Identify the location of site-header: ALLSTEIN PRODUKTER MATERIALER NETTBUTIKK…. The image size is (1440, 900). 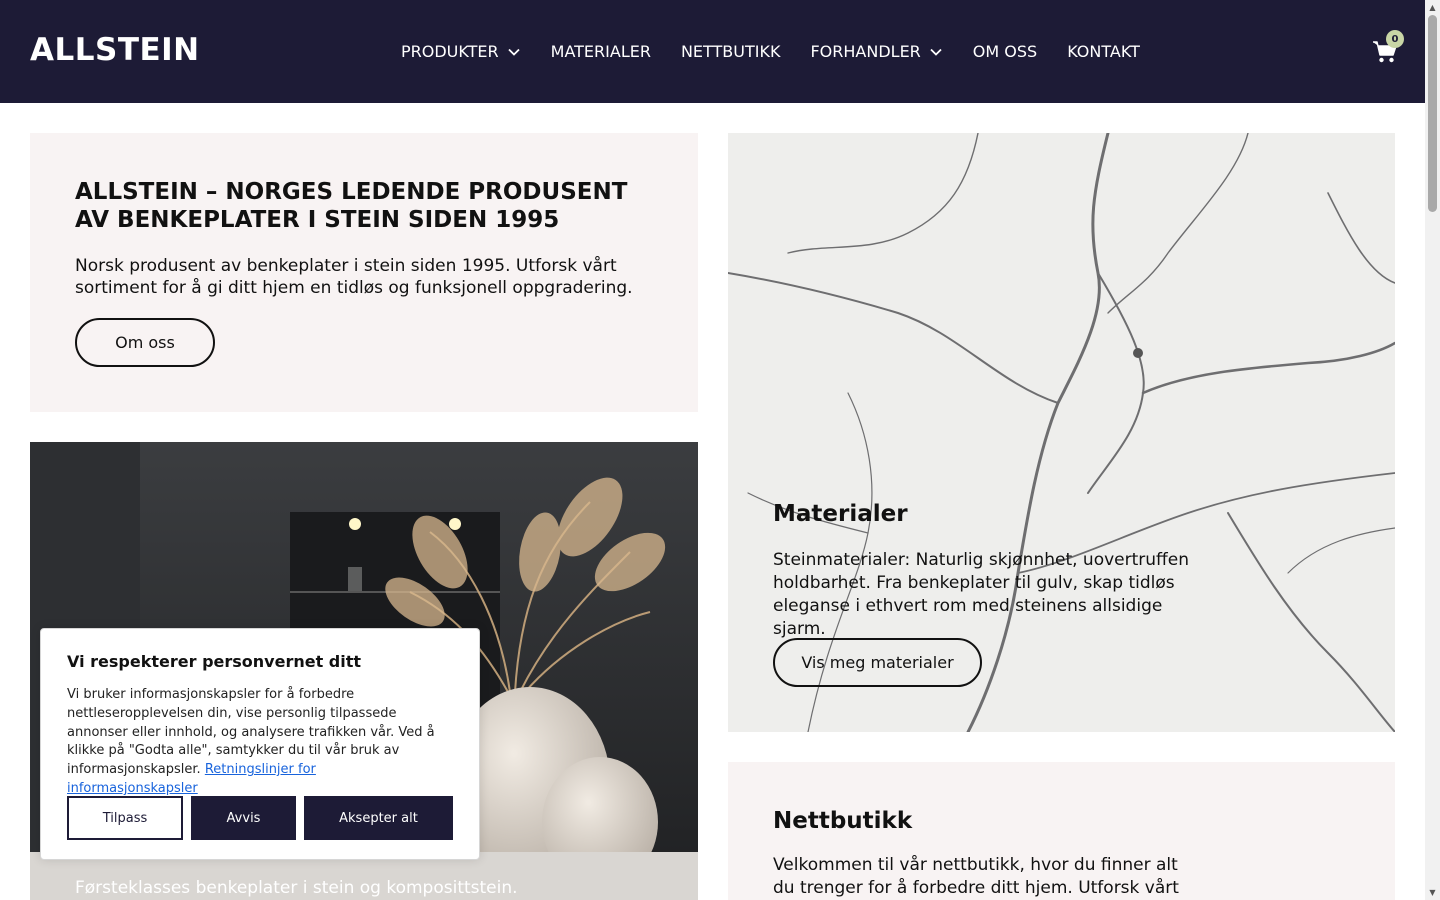
(712, 51).